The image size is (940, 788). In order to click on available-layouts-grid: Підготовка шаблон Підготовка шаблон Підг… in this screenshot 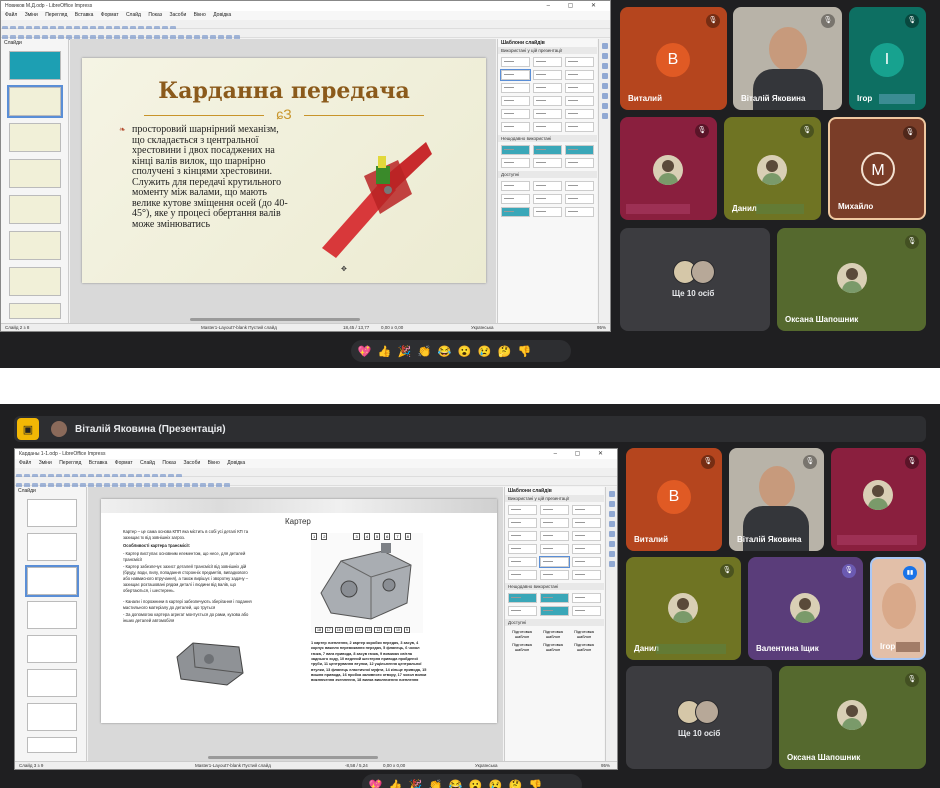, I will do `click(554, 640)`.